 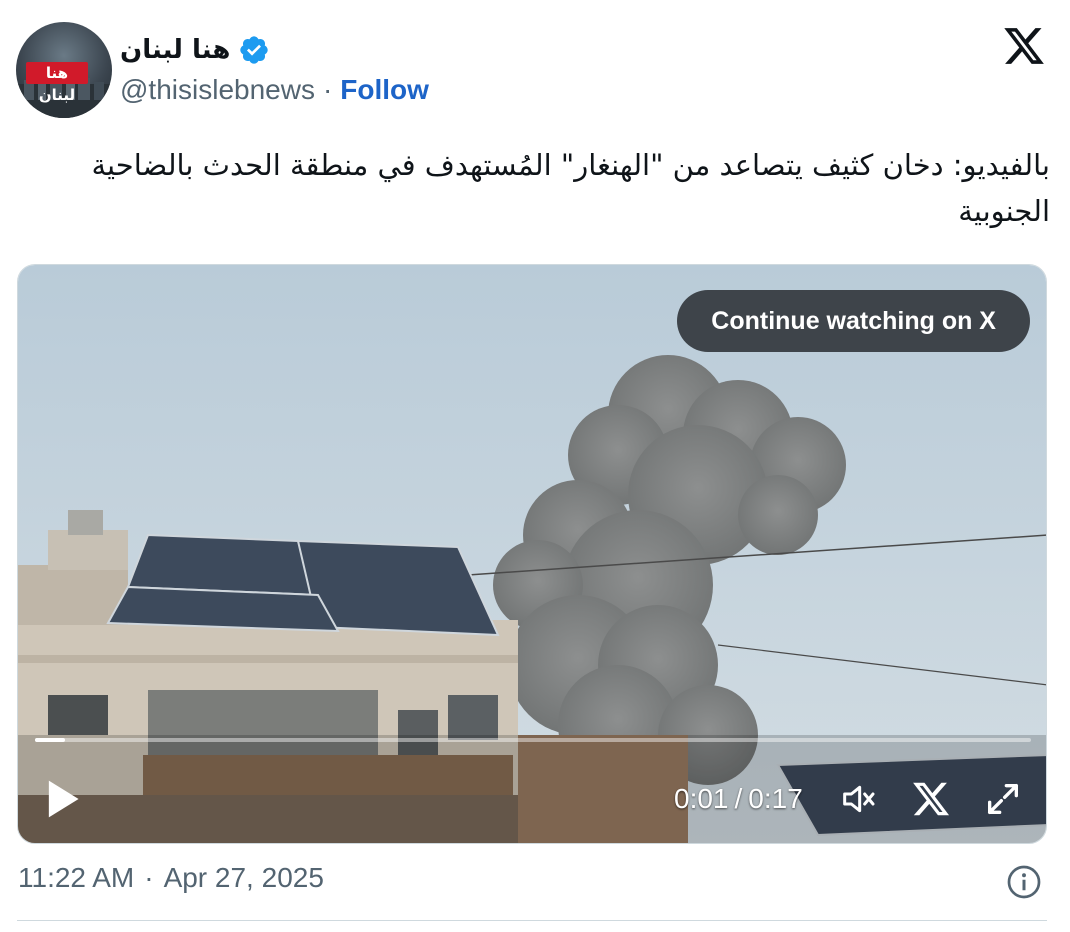 I want to click on tweet-timestamp: 11:22 AM · Apr 27, 2025, so click(x=171, y=878).